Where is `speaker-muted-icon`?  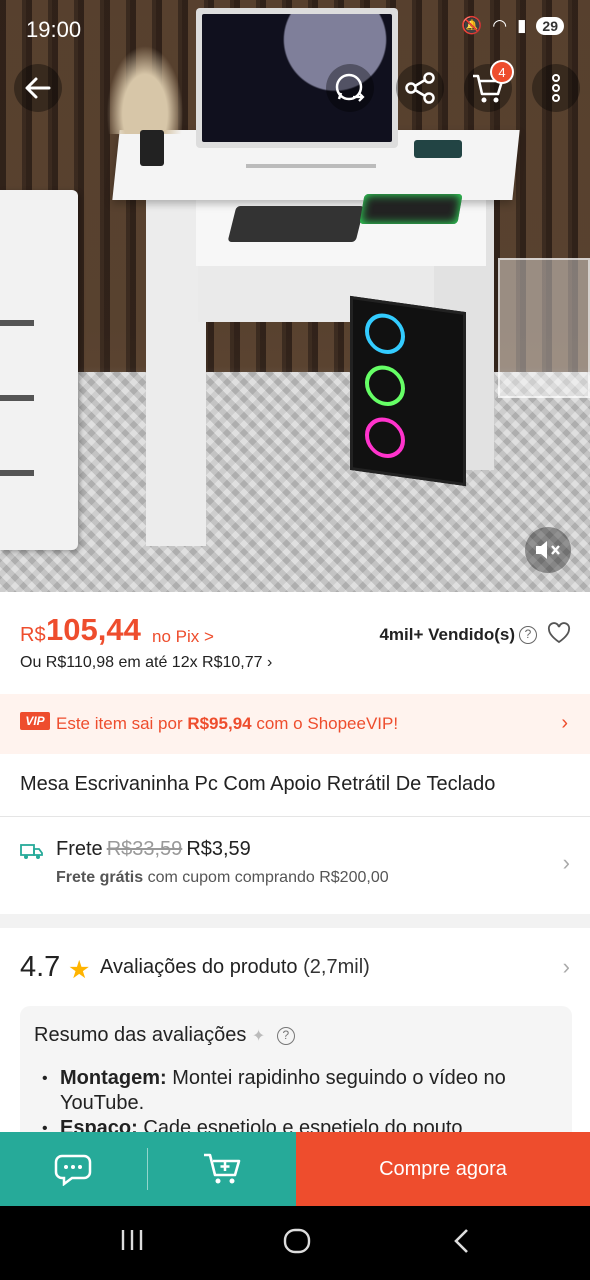
speaker-muted-icon is located at coordinates (548, 550).